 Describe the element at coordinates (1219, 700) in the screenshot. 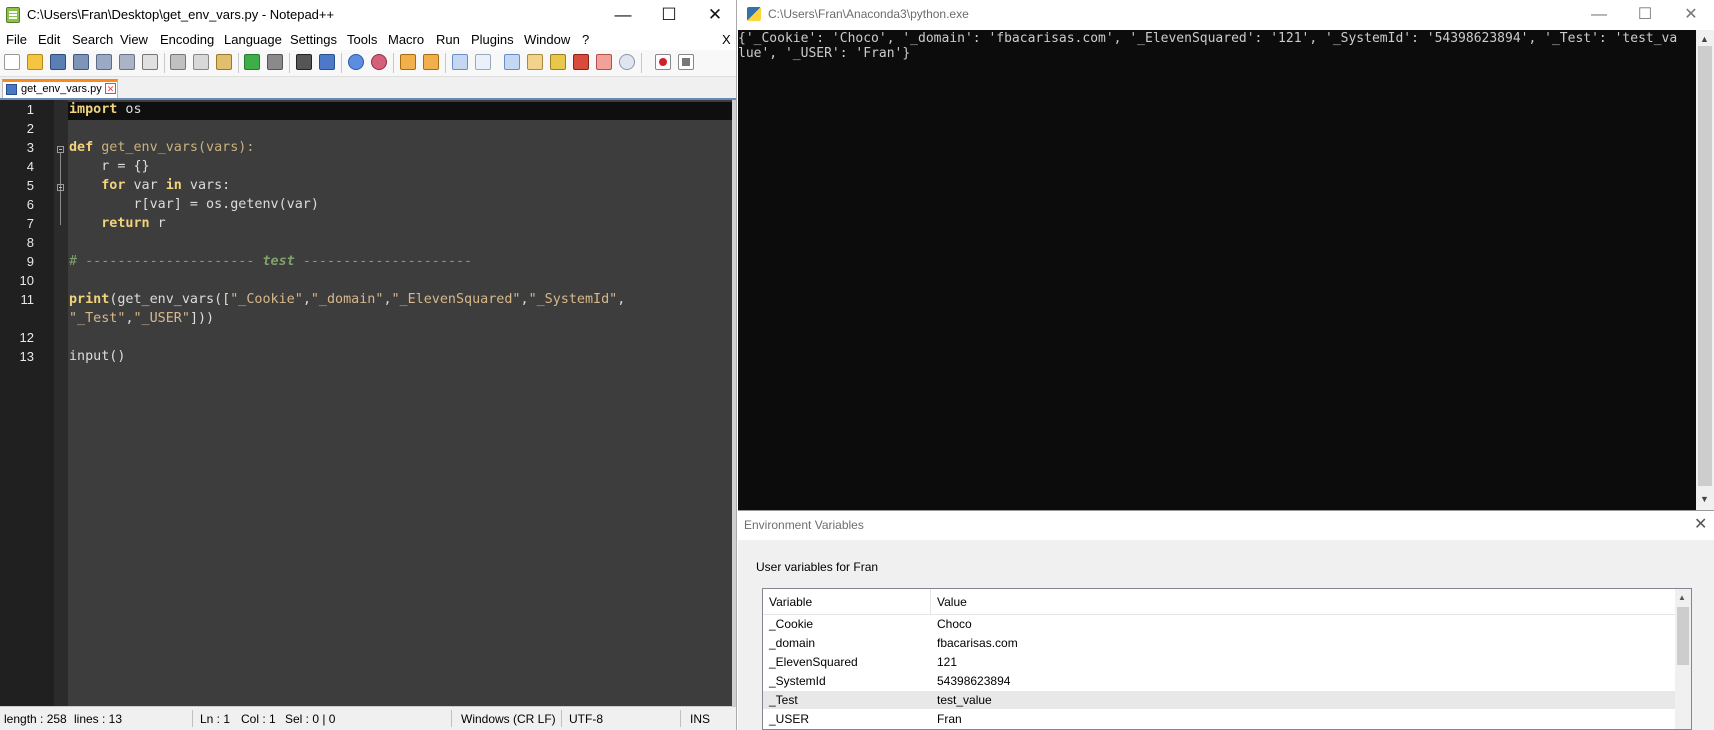

I see `table-row-selected: _Test test_value` at that location.